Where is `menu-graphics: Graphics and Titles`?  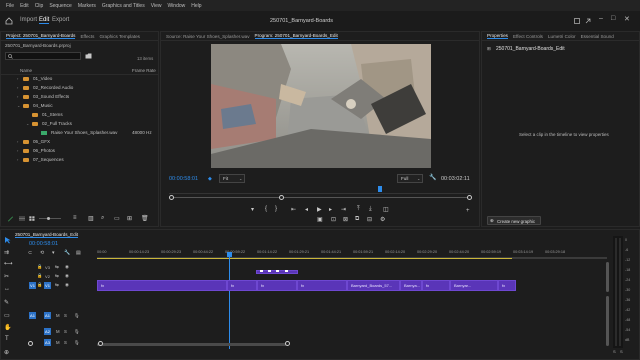
menu-graphics: Graphics and Titles is located at coordinates (123, 6).